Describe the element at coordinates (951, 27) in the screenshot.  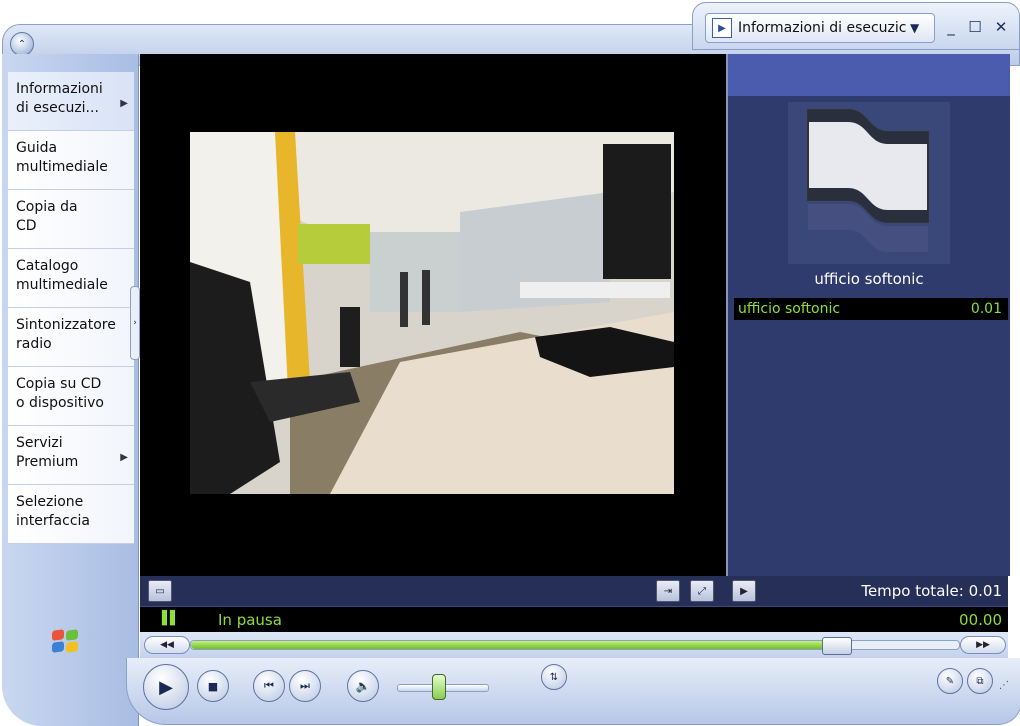
I see `minimize-button: _` at that location.